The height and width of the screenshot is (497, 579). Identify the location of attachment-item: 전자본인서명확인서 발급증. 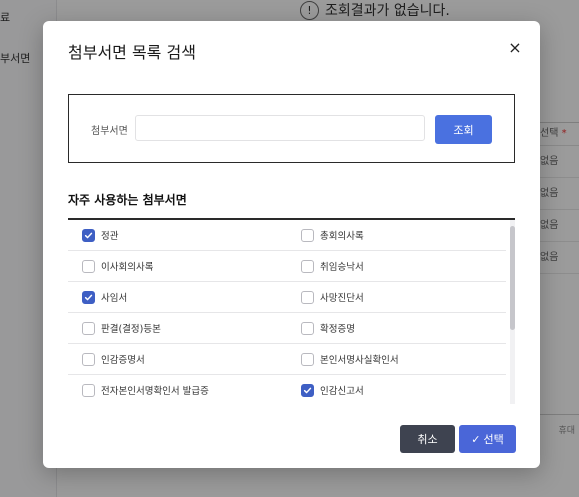
(177, 389).